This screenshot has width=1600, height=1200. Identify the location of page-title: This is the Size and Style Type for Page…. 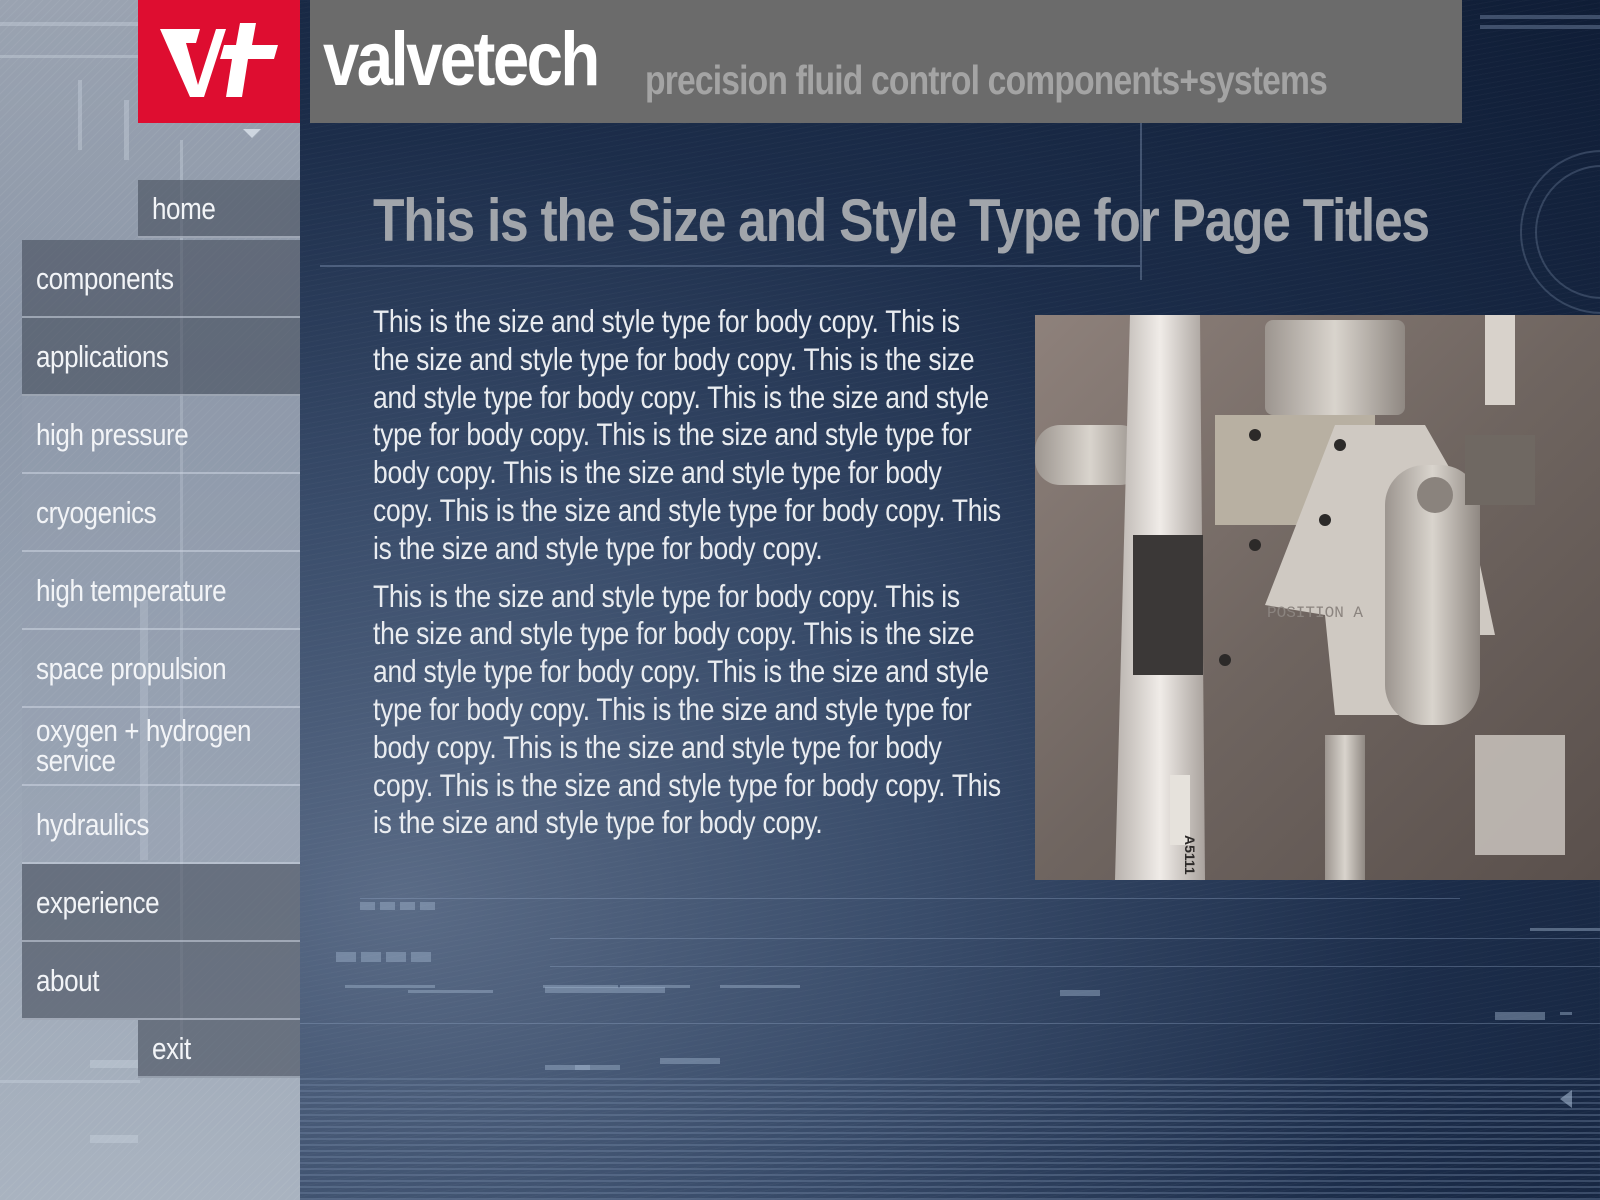
(901, 220).